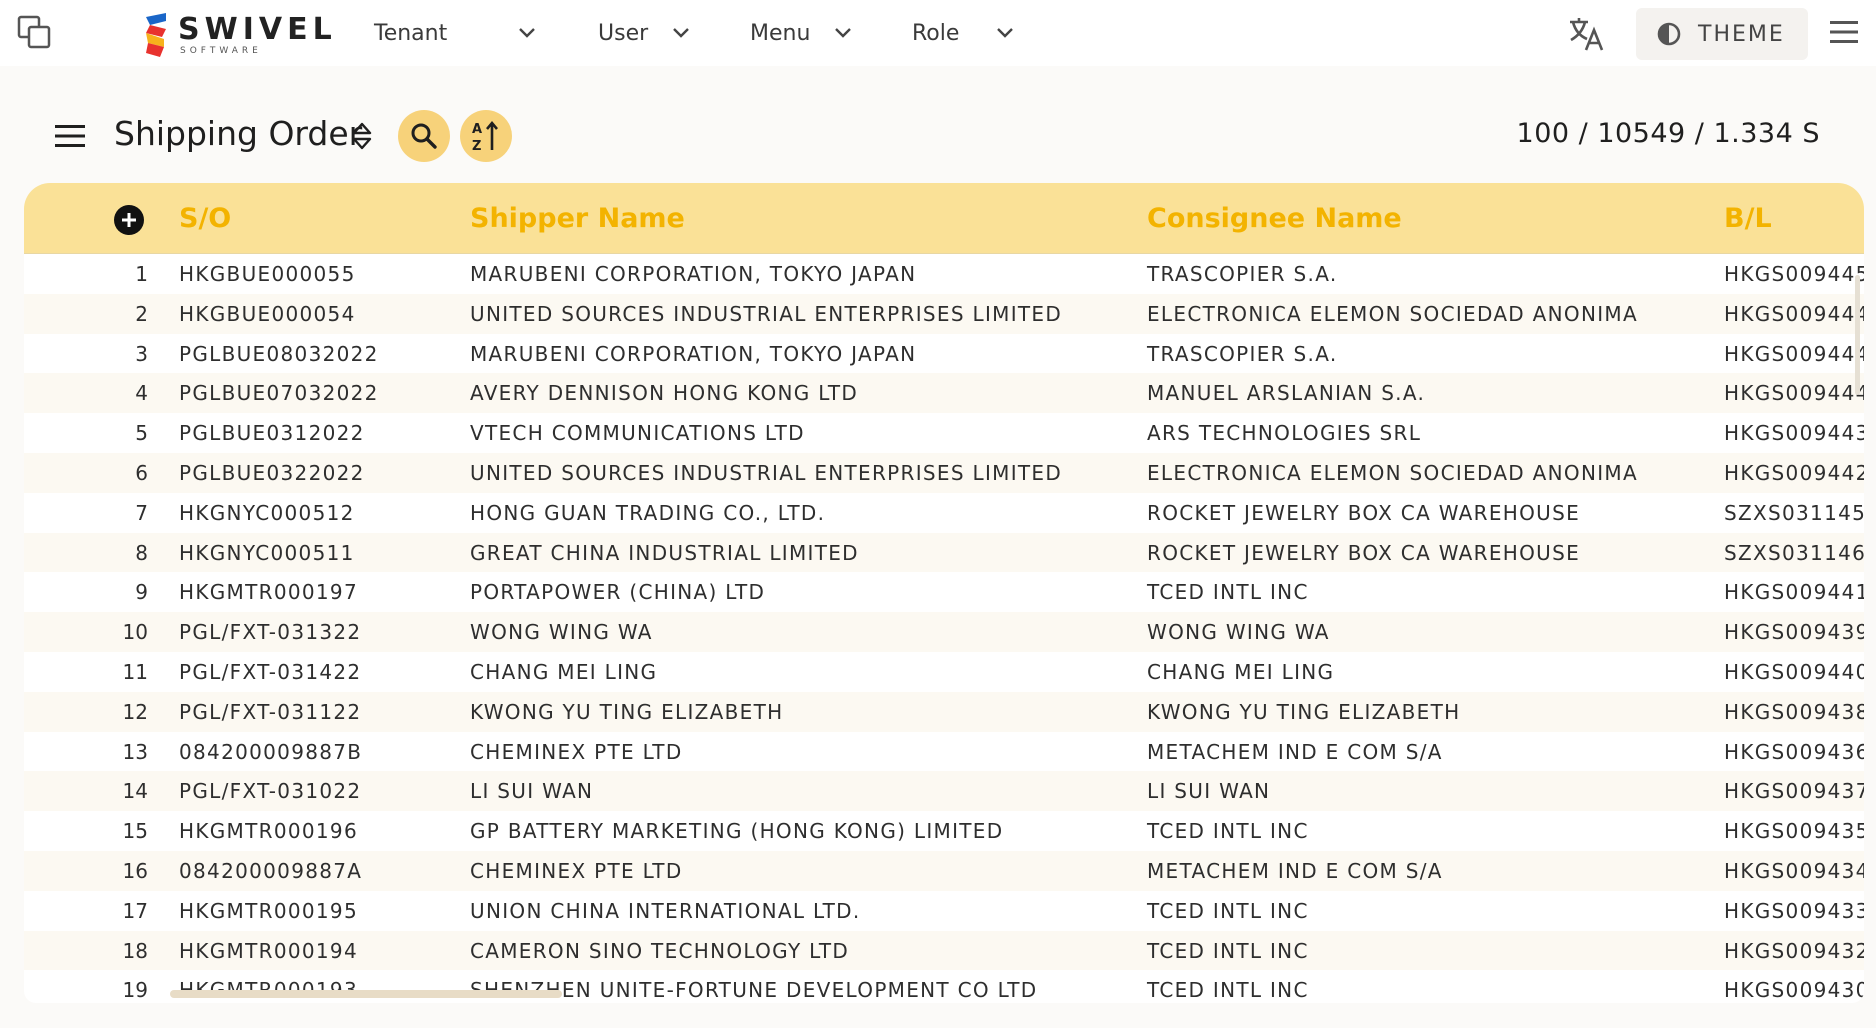 The width and height of the screenshot is (1876, 1028). I want to click on consignee-cell: ROCKET JEWELRY BOX CA WAREHOUSE, so click(1364, 552).